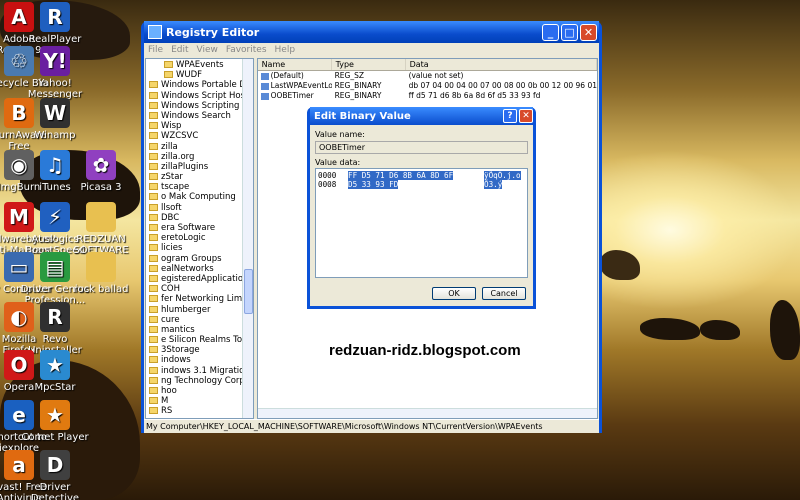  I want to click on tree-item: zStar, so click(199, 177).